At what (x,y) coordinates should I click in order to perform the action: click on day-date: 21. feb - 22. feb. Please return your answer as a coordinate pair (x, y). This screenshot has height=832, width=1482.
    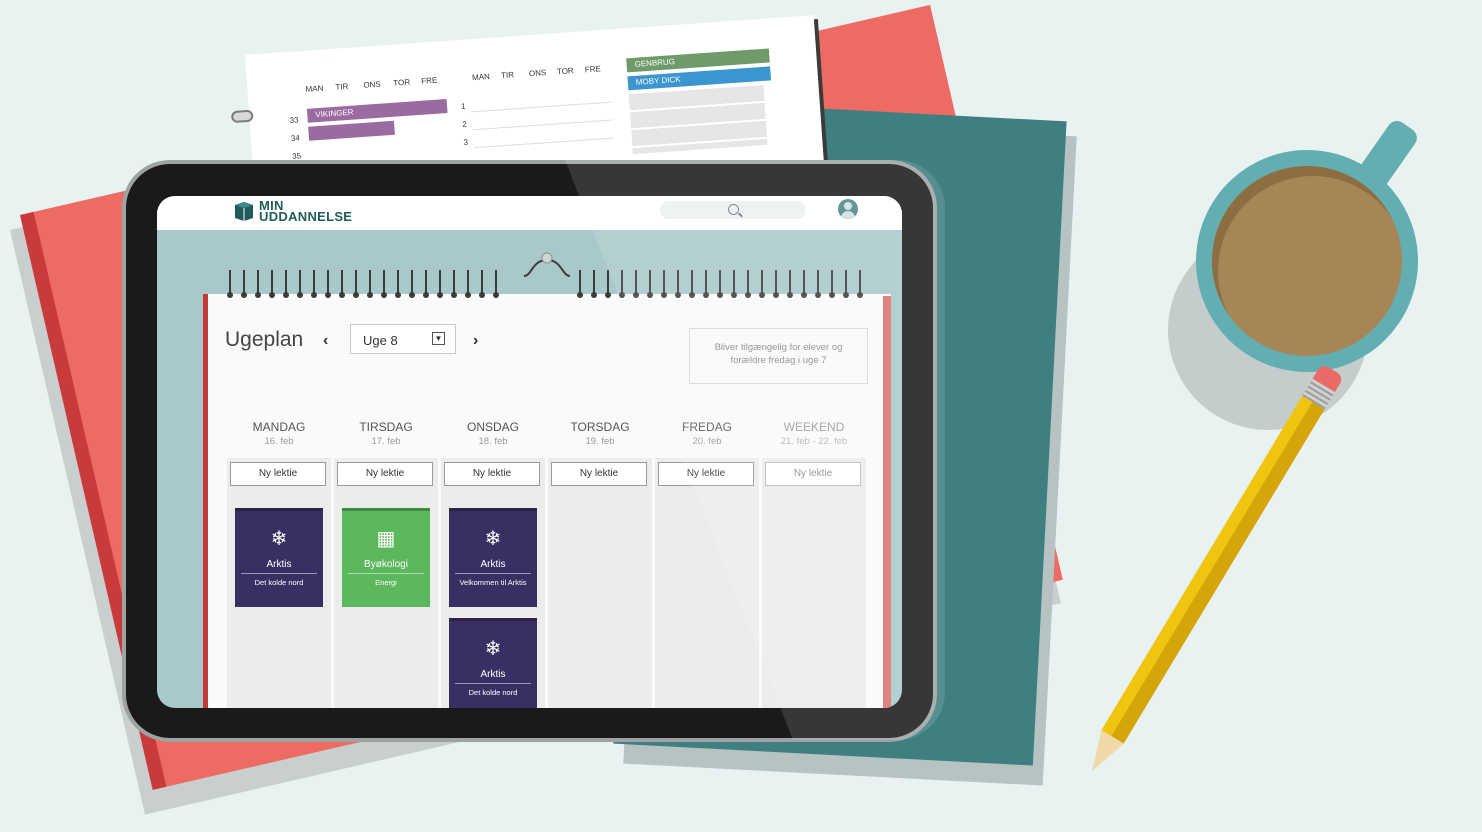
    Looking at the image, I should click on (814, 441).